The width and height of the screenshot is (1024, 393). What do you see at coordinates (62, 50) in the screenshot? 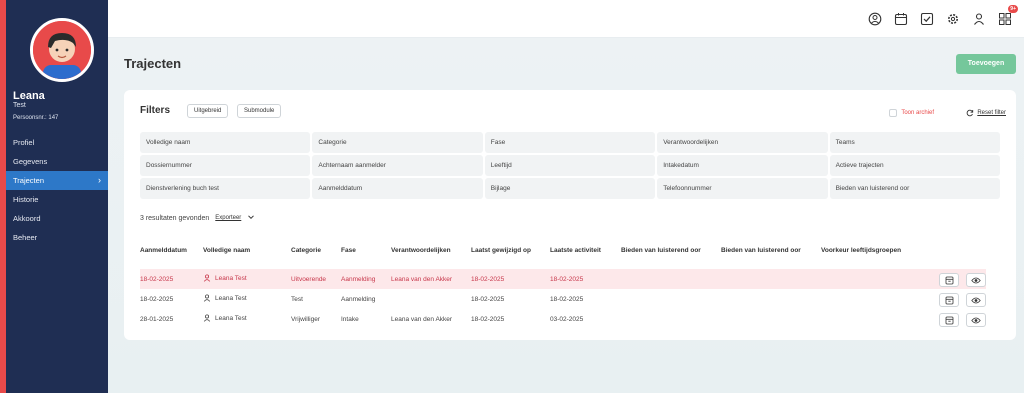
I see `avatar` at bounding box center [62, 50].